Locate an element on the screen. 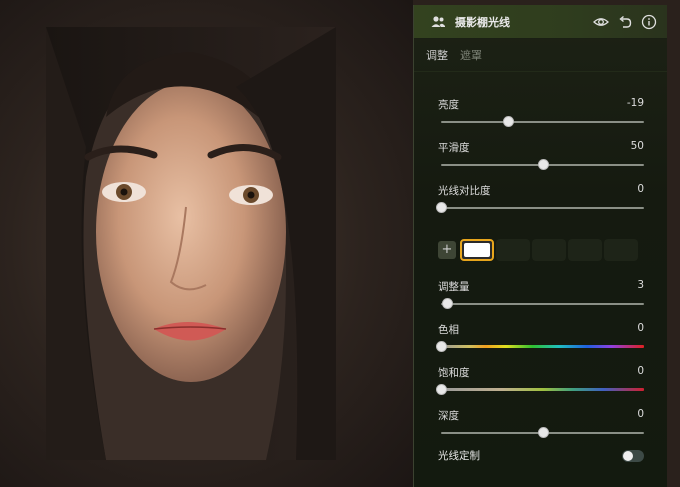 The image size is (680, 487). amount-control: 调整量 3 is located at coordinates (541, 294).